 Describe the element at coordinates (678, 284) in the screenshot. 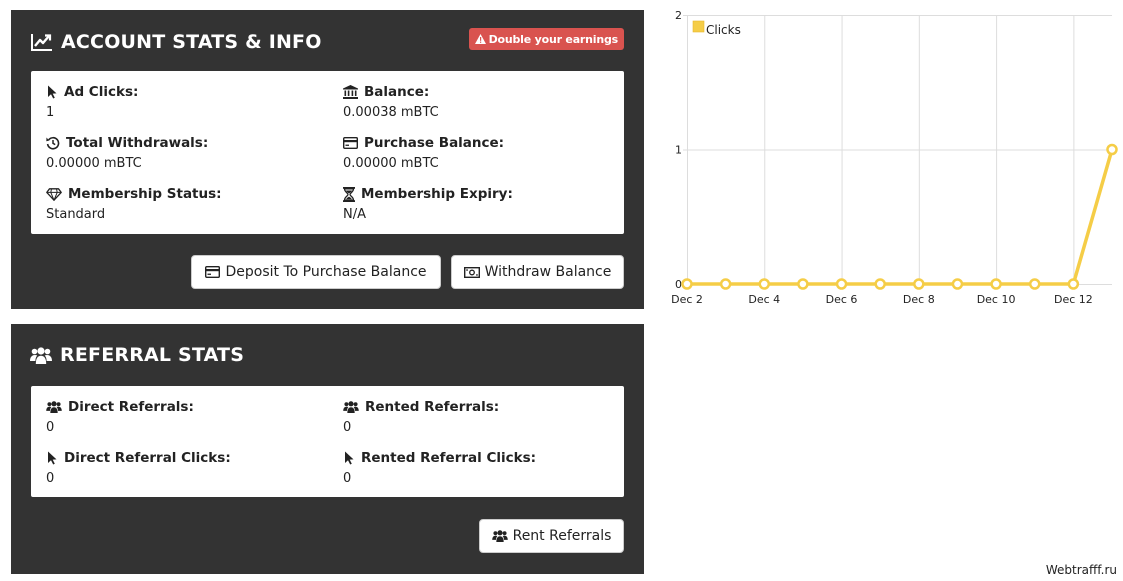

I see `y-tick-label: 0` at that location.